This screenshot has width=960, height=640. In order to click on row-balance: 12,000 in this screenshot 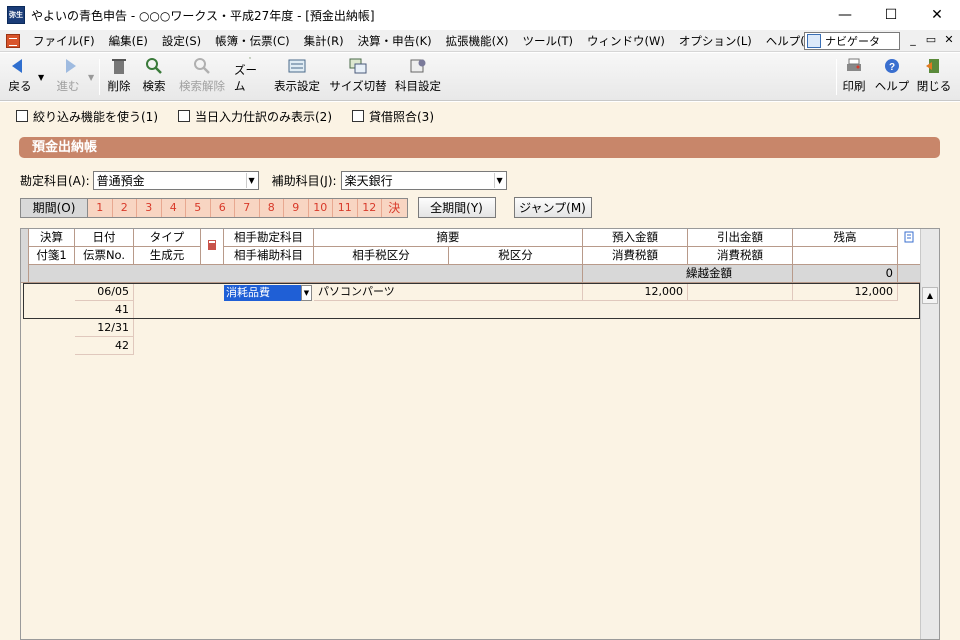, I will do `click(845, 292)`.